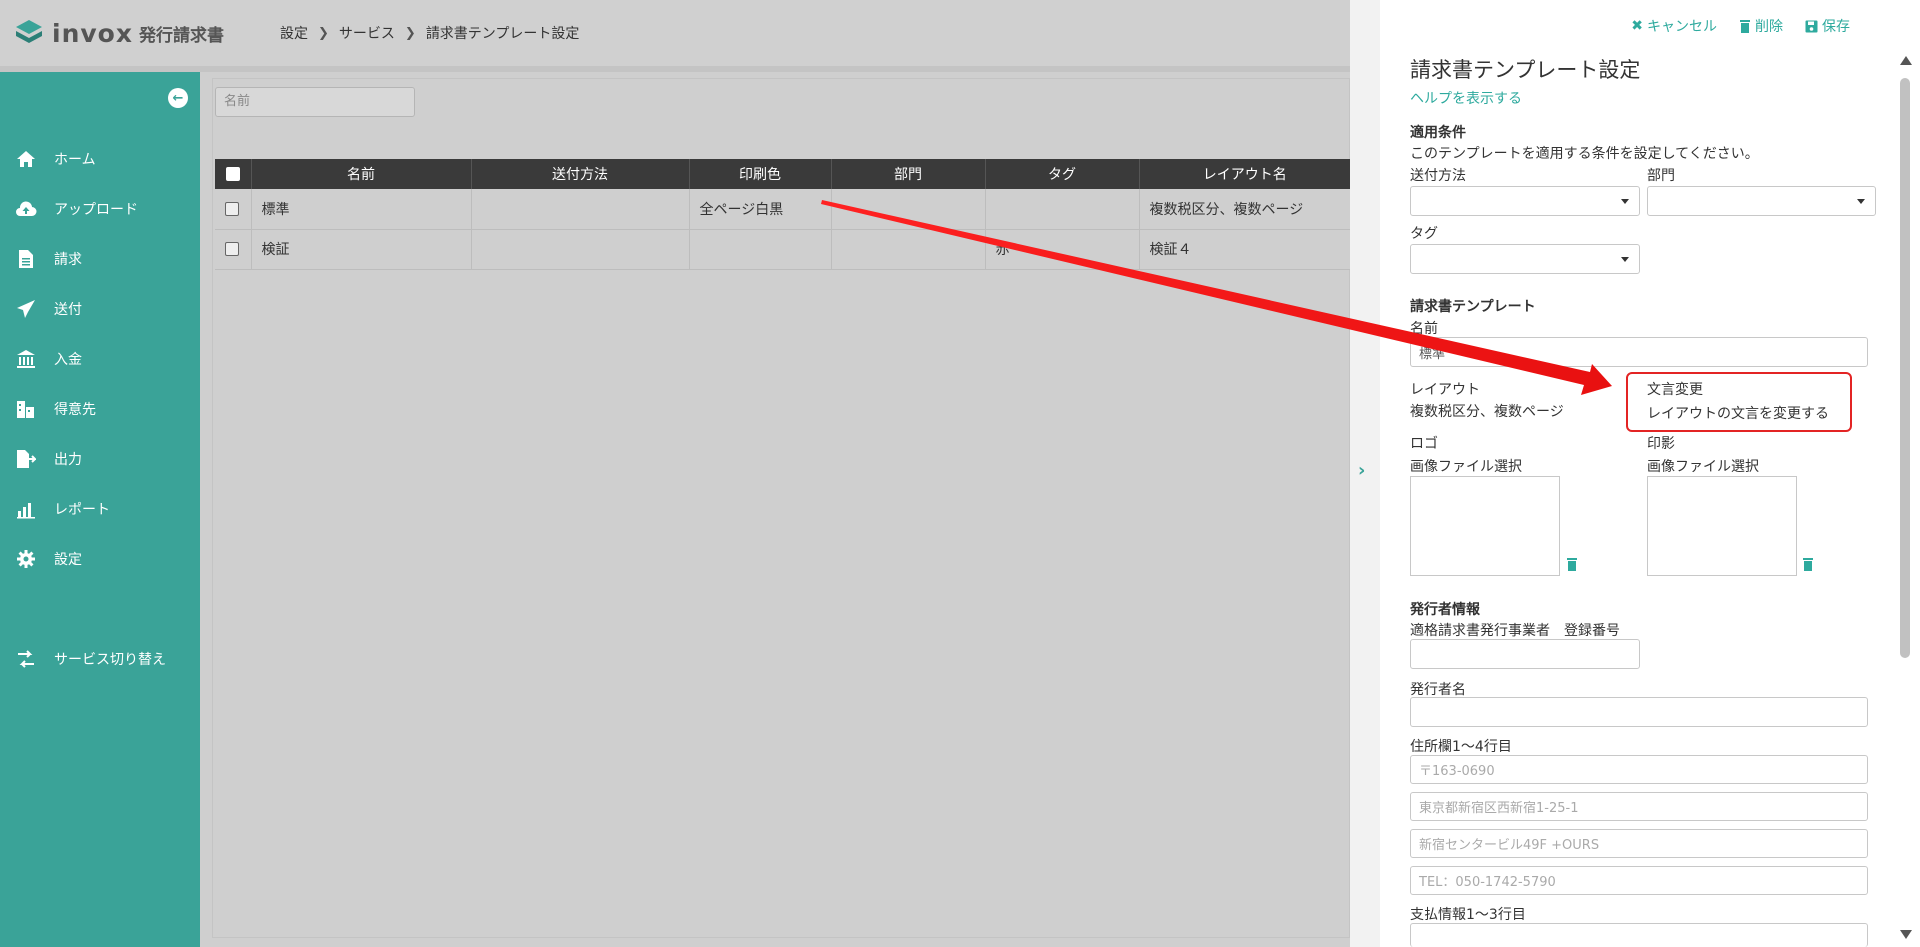 The image size is (1920, 947). I want to click on save-button: 保存, so click(1827, 26).